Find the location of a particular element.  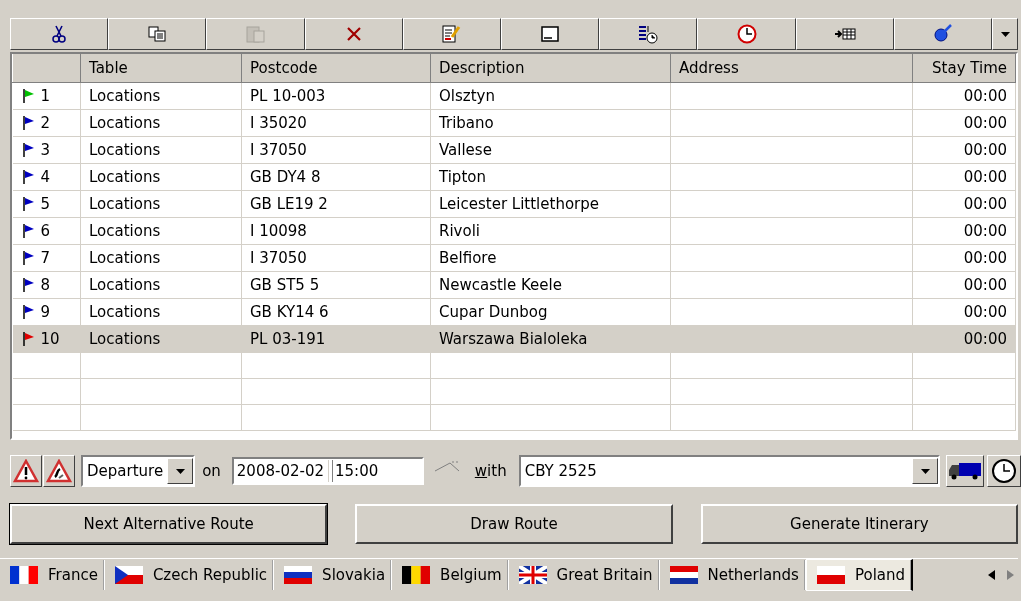

action-button: Next Alternative Route is located at coordinates (169, 524).